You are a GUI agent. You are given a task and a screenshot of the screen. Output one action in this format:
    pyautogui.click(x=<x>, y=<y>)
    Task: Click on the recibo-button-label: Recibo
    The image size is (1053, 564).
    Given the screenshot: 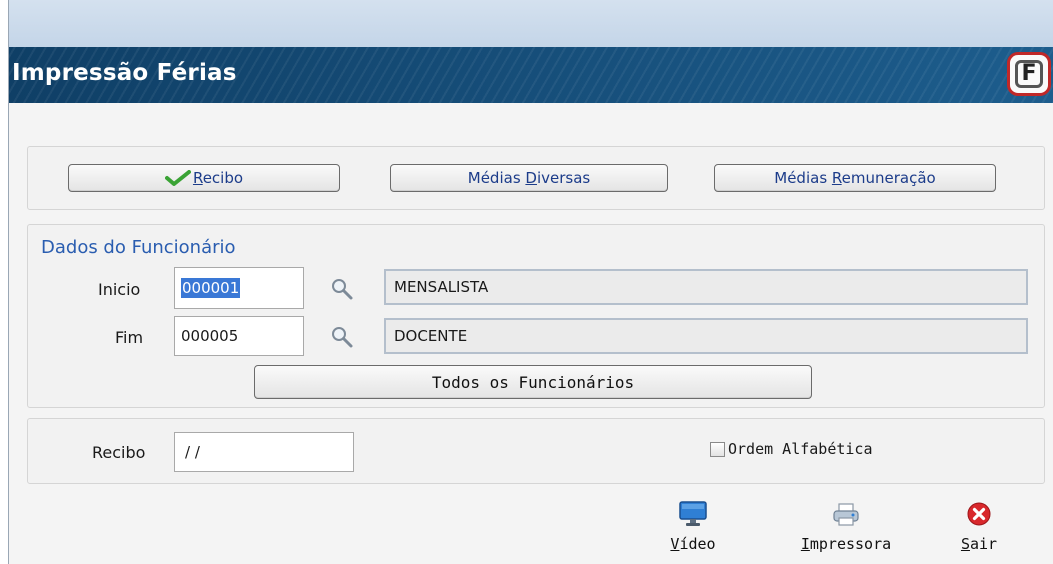 What is the action you would take?
    pyautogui.click(x=218, y=178)
    